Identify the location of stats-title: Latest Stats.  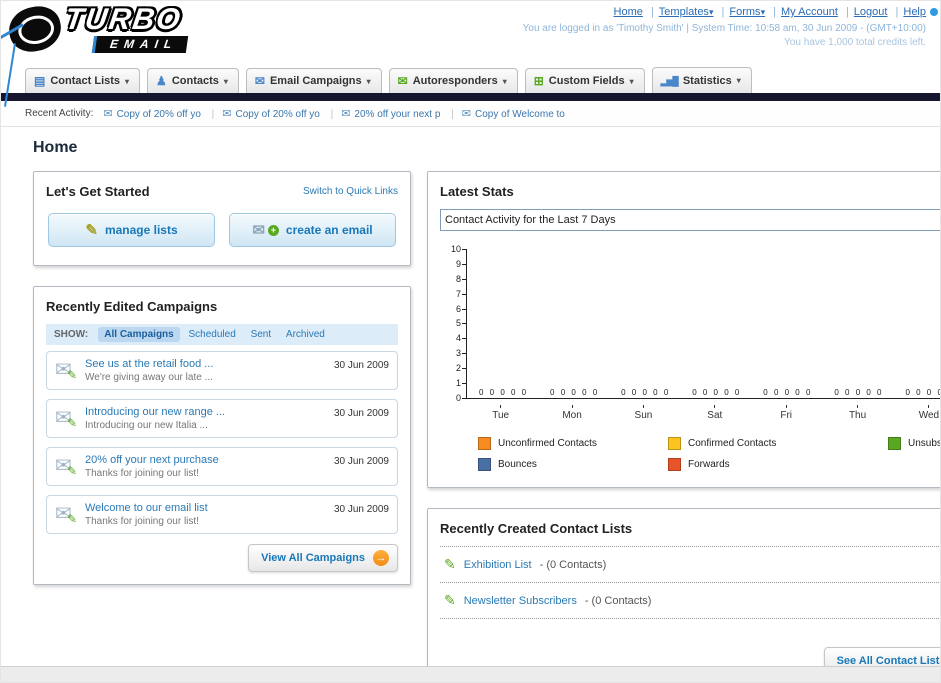
(477, 191).